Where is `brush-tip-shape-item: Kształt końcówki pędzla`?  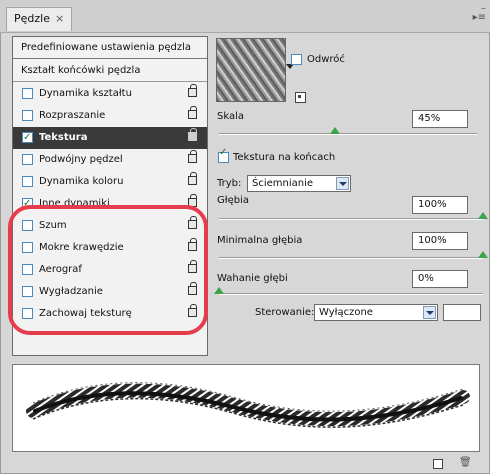
brush-tip-shape-item: Kształt końcówki pędzla is located at coordinates (110, 71).